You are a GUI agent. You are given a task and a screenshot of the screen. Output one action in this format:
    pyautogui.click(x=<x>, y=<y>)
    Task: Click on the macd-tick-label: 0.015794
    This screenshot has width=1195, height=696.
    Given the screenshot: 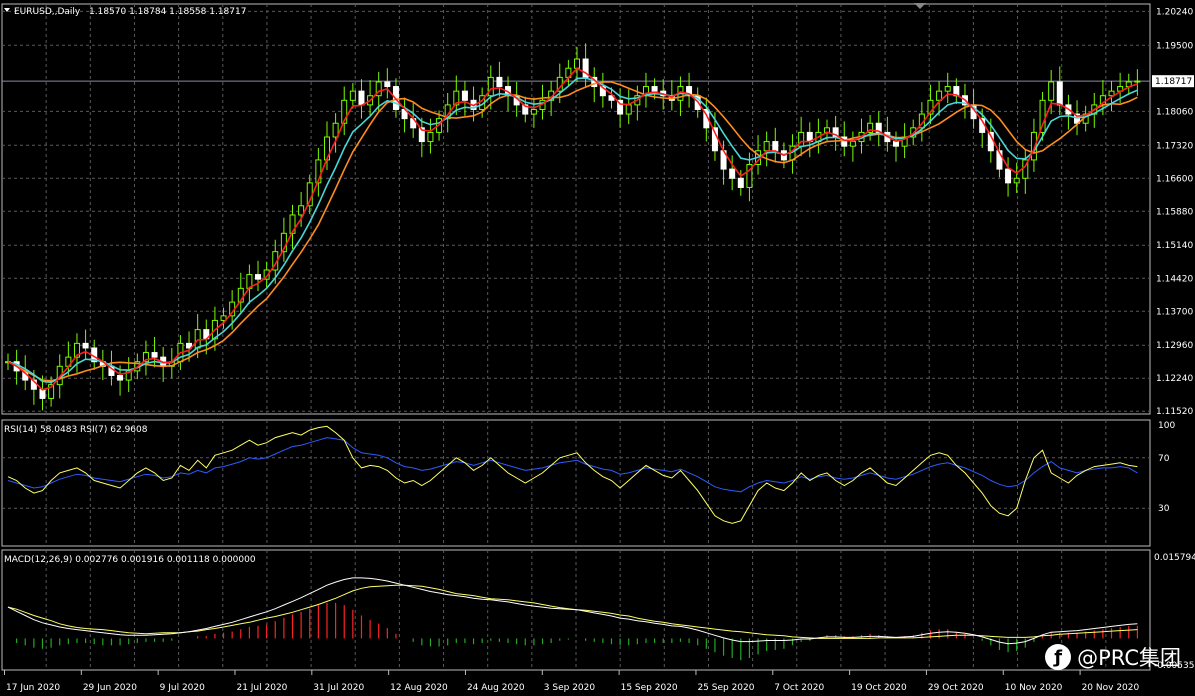 What is the action you would take?
    pyautogui.click(x=1174, y=558)
    